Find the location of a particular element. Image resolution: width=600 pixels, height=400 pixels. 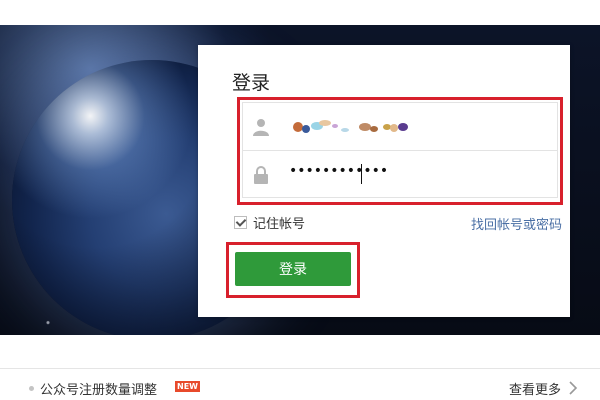

notice-bar: 公众号注册数量调整 NEW 查看更多 is located at coordinates (300, 384).